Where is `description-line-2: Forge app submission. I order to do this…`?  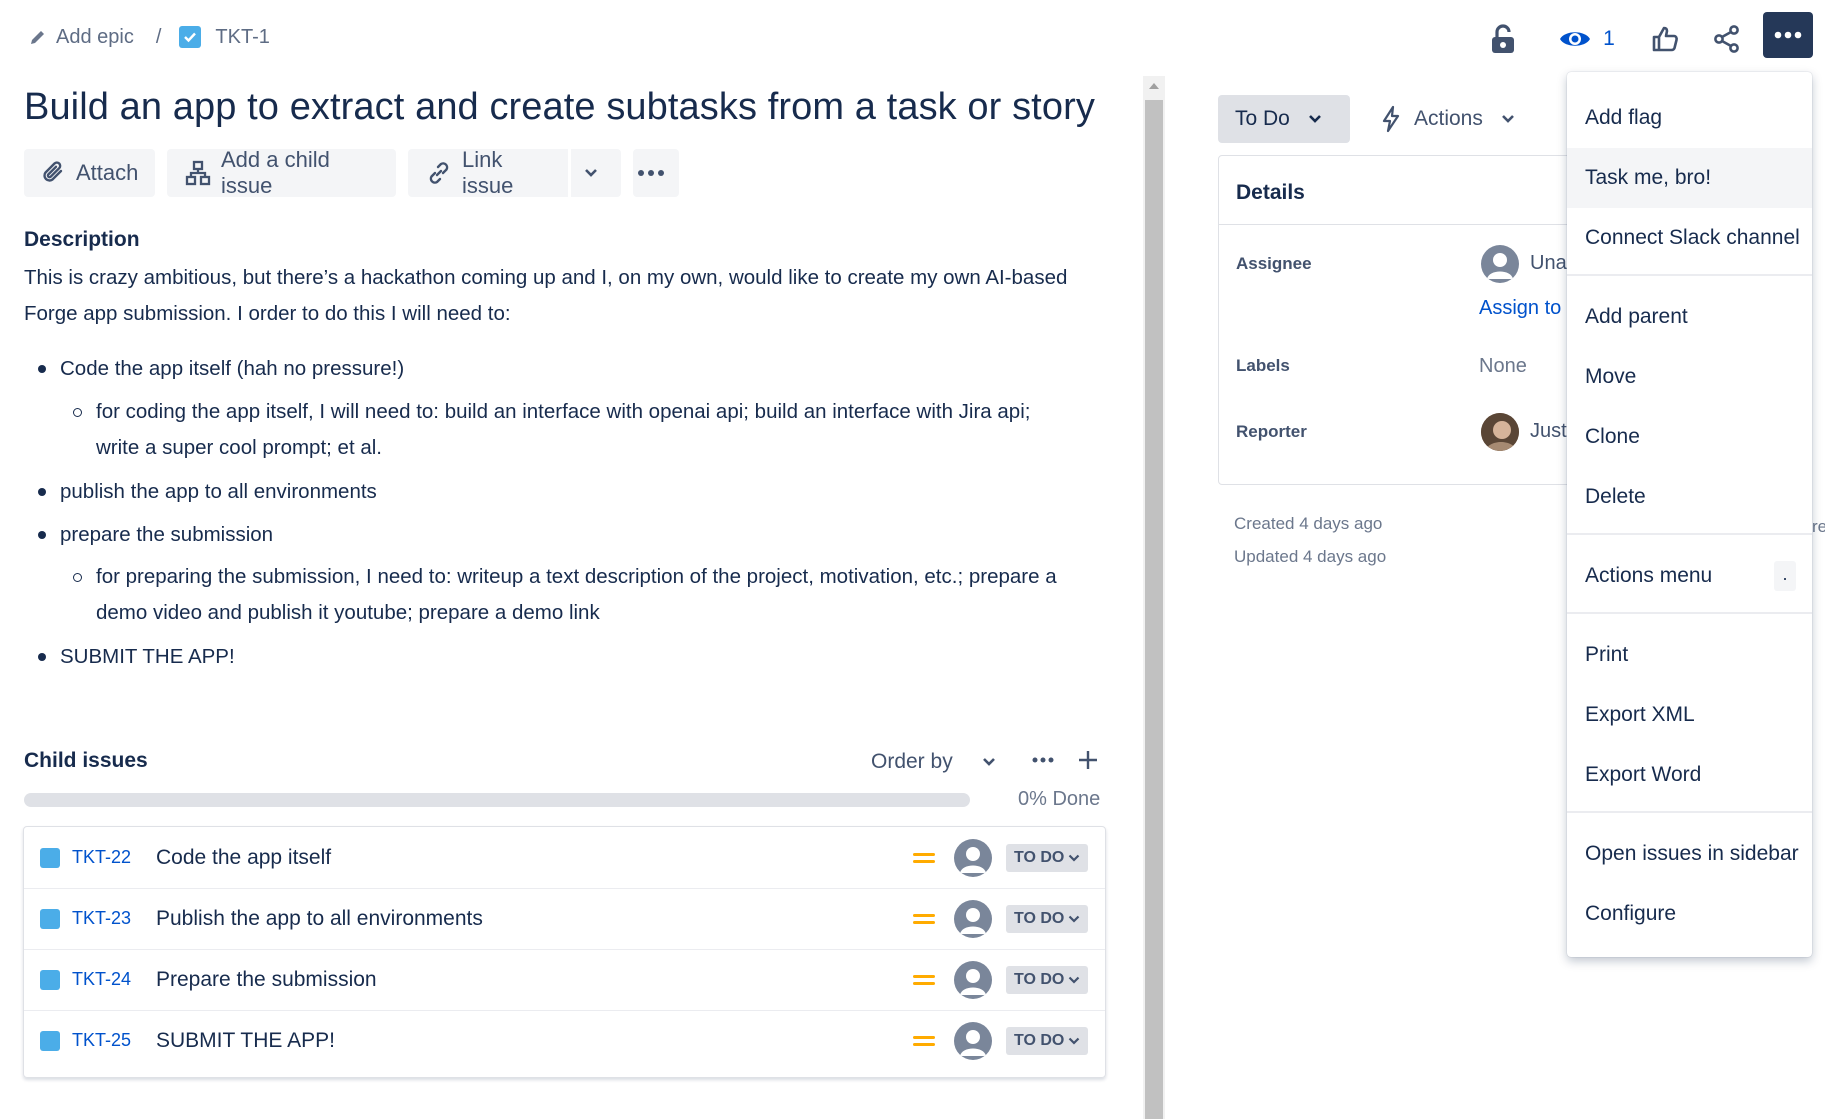 description-line-2: Forge app submission. I order to do this… is located at coordinates (267, 313).